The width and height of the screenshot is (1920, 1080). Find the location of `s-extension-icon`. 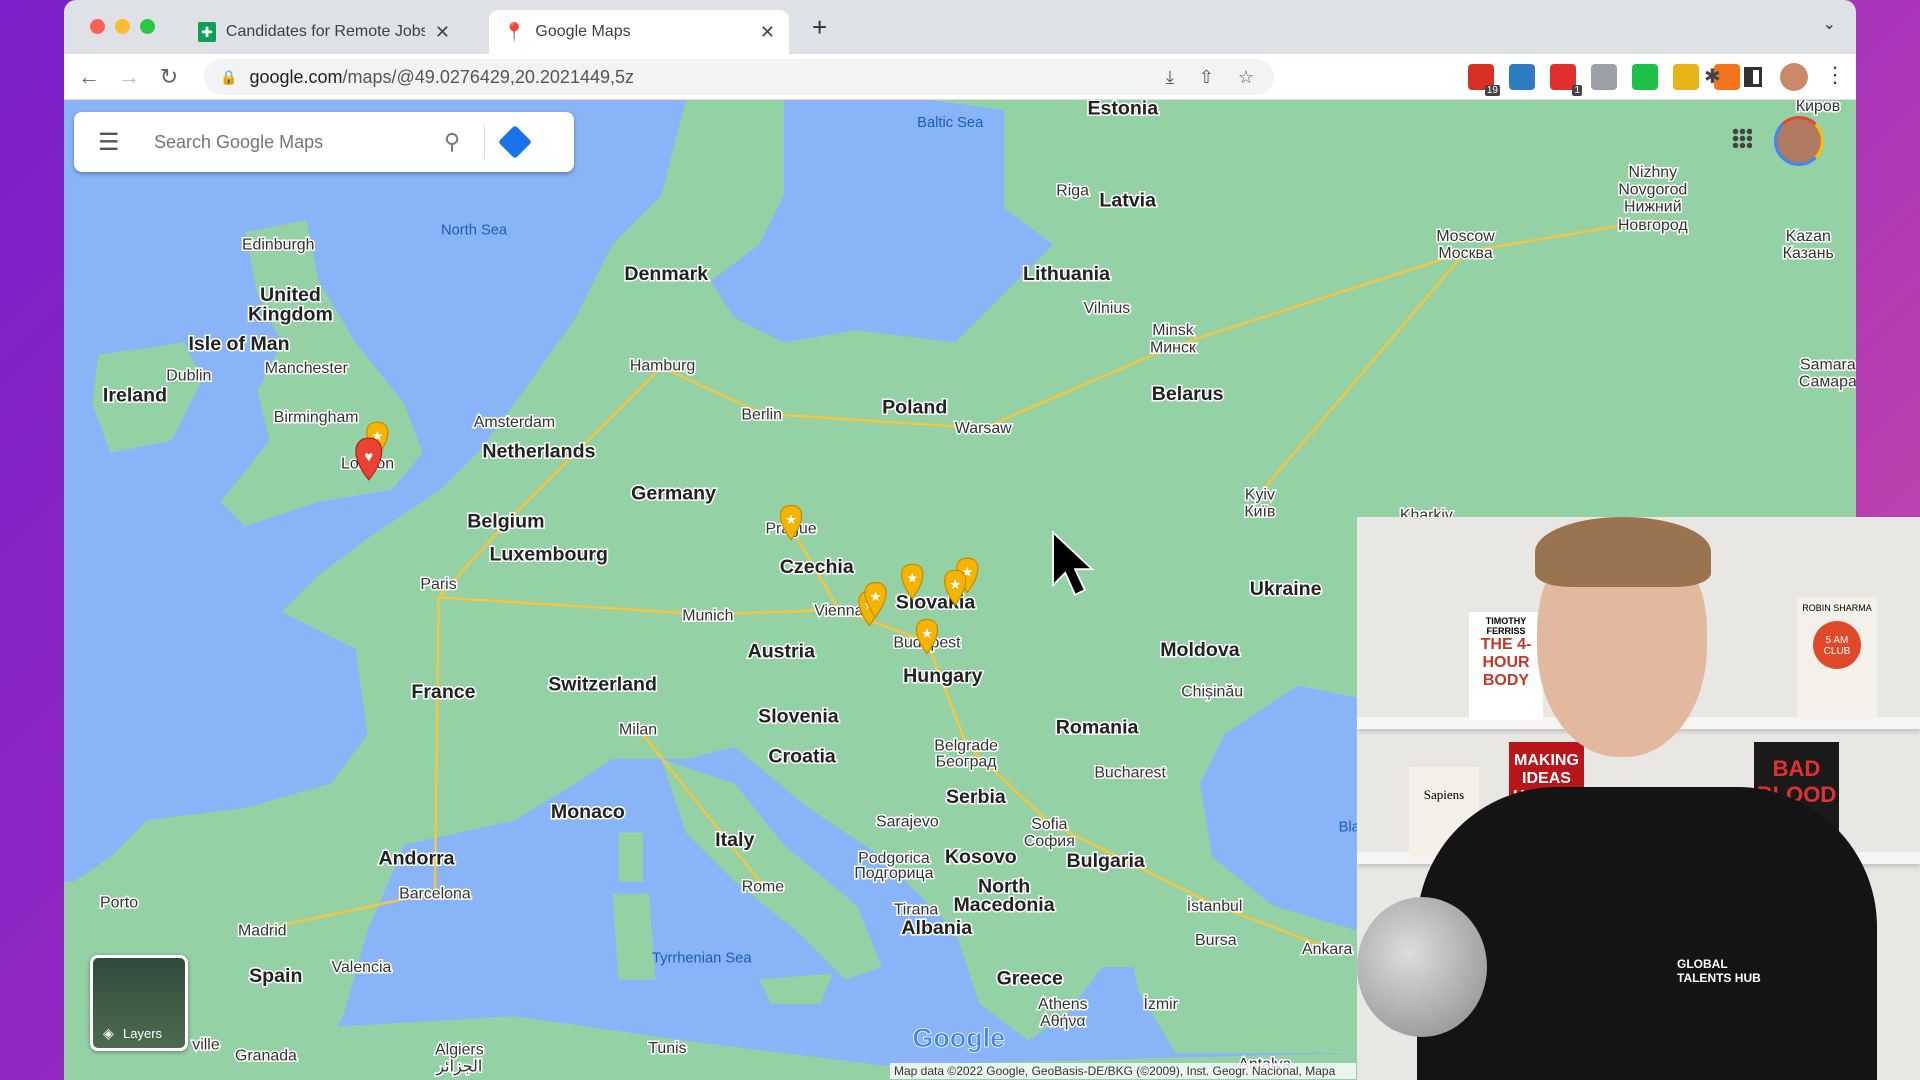

s-extension-icon is located at coordinates (1522, 77).